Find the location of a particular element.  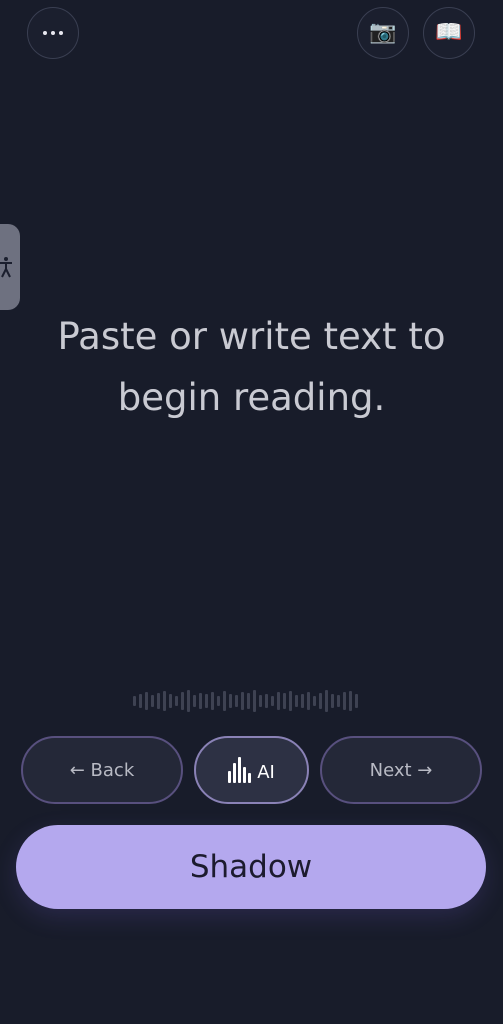

camera-button: 📷 is located at coordinates (383, 33).